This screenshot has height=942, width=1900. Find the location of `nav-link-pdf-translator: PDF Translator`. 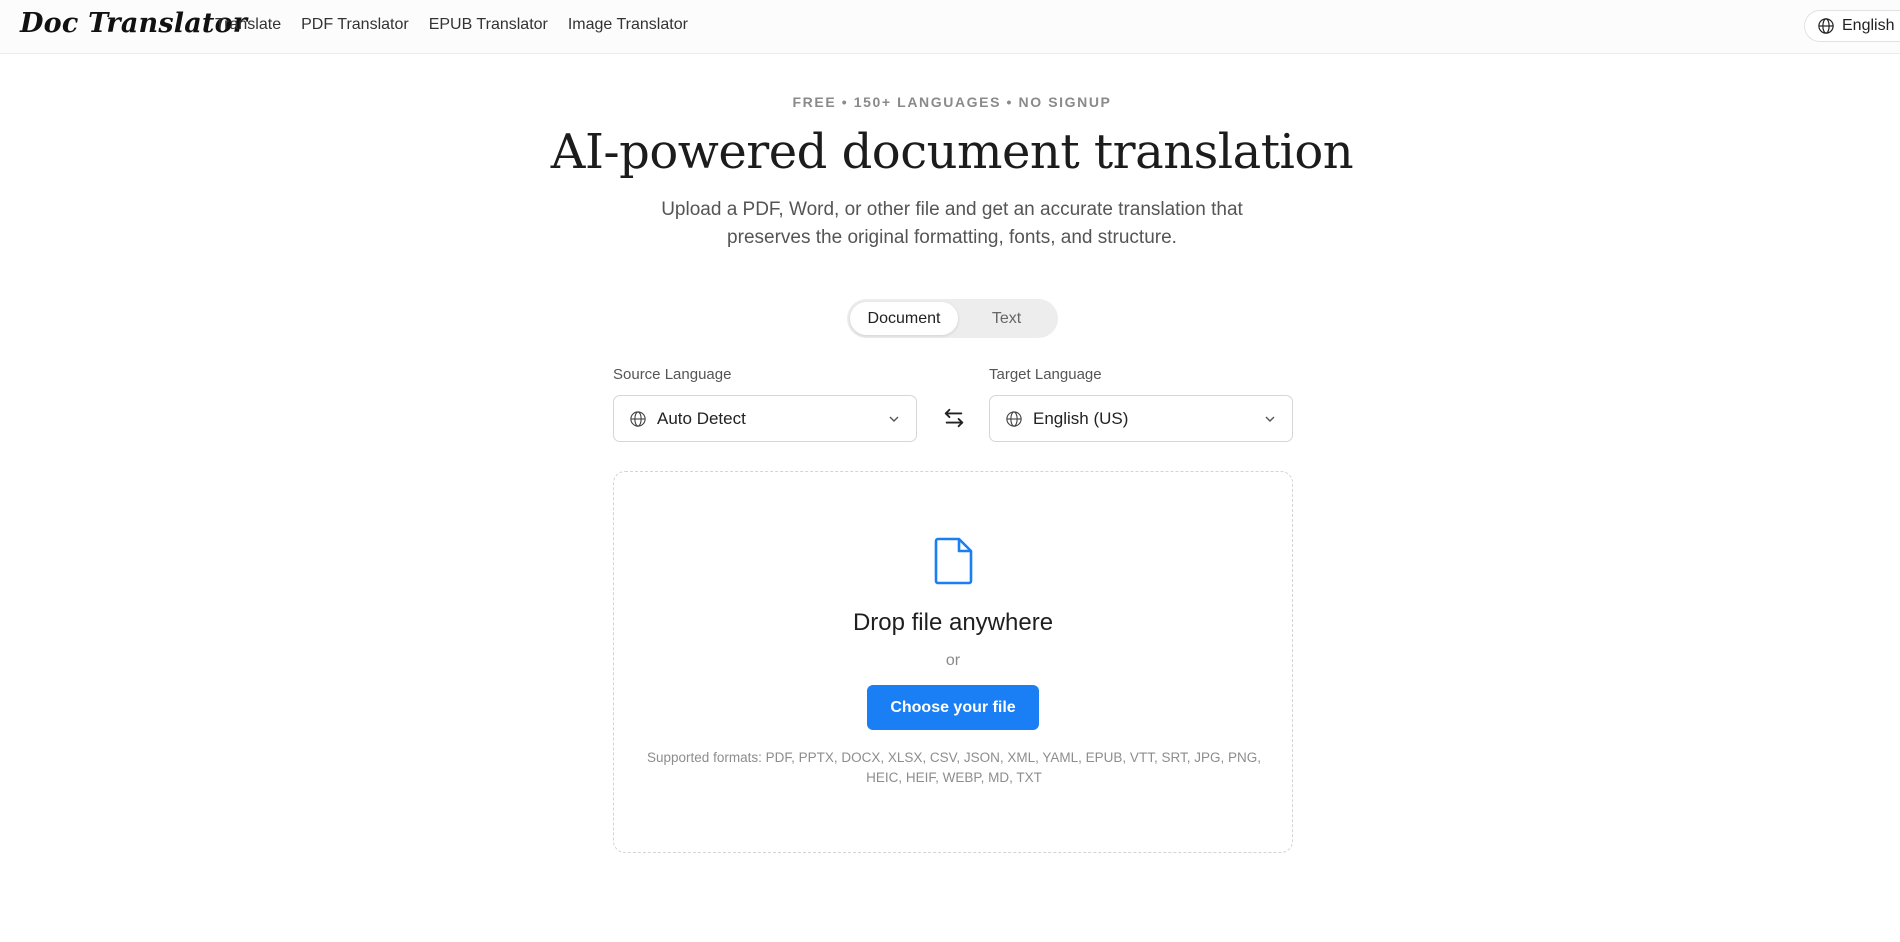

nav-link-pdf-translator: PDF Translator is located at coordinates (355, 25).